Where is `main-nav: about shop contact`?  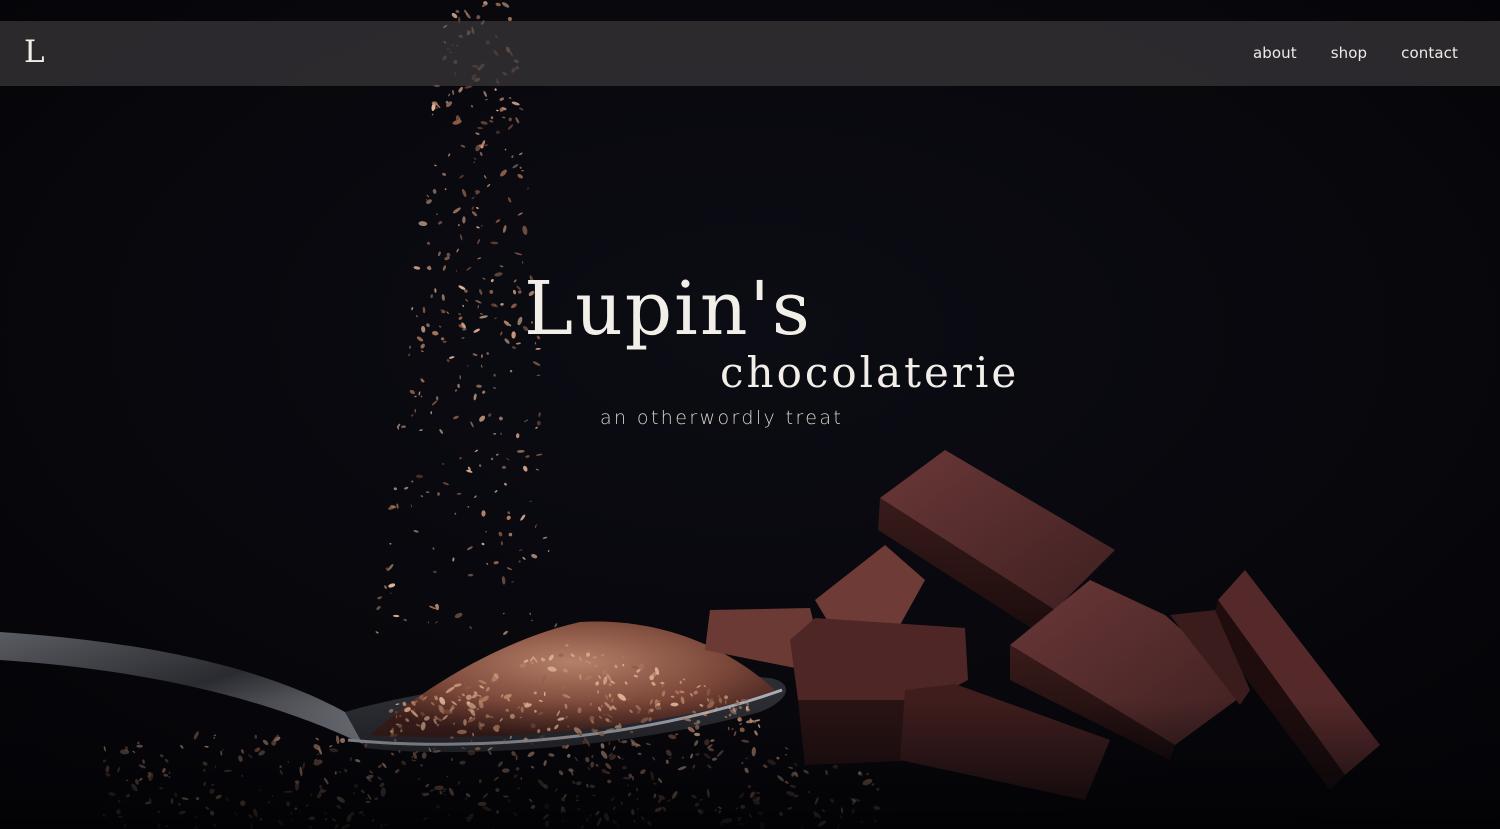
main-nav: about shop contact is located at coordinates (1355, 53).